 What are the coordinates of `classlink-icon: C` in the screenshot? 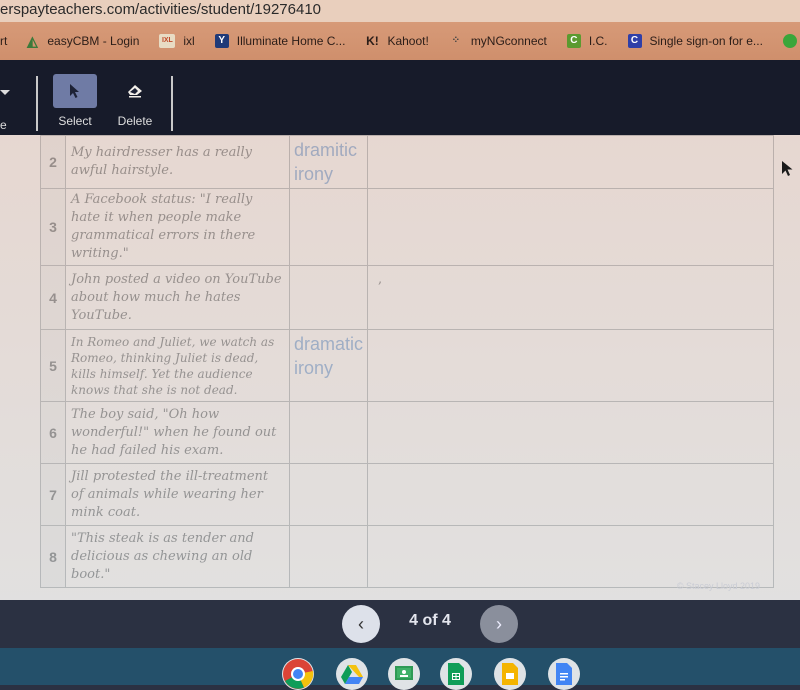 It's located at (634, 41).